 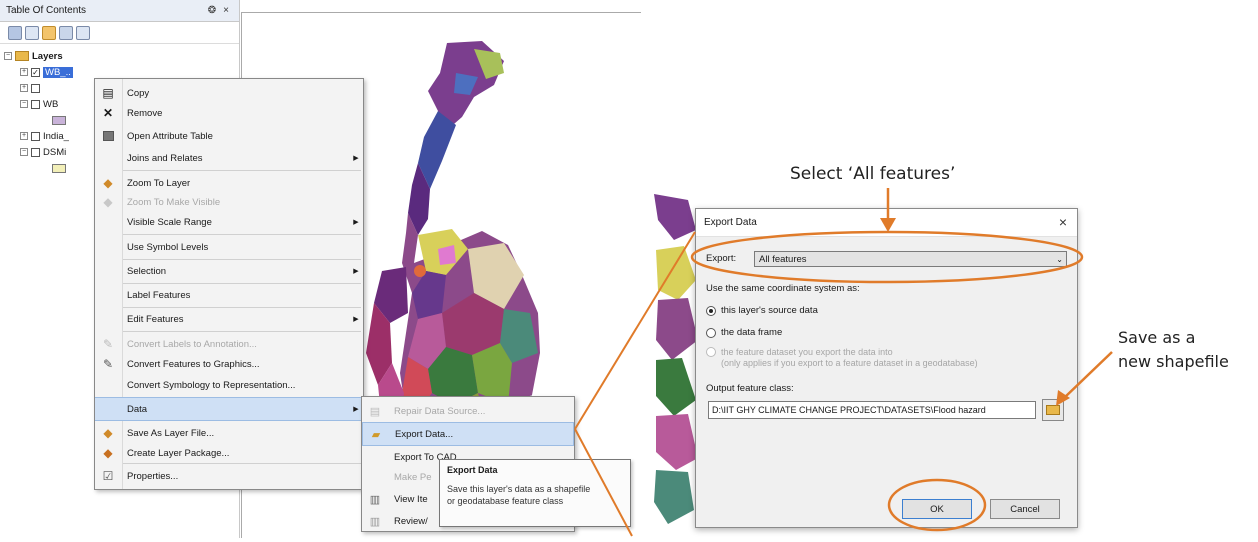 What do you see at coordinates (15, 32) in the screenshot?
I see `list-by-drawing-order-icon` at bounding box center [15, 32].